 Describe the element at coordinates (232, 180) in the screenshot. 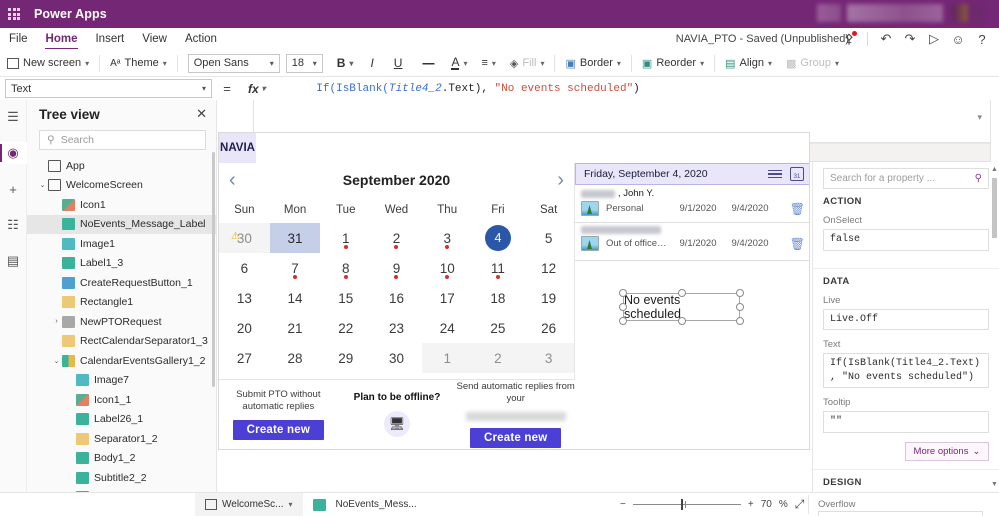

I see `chevron-left-icon: ‹` at that location.